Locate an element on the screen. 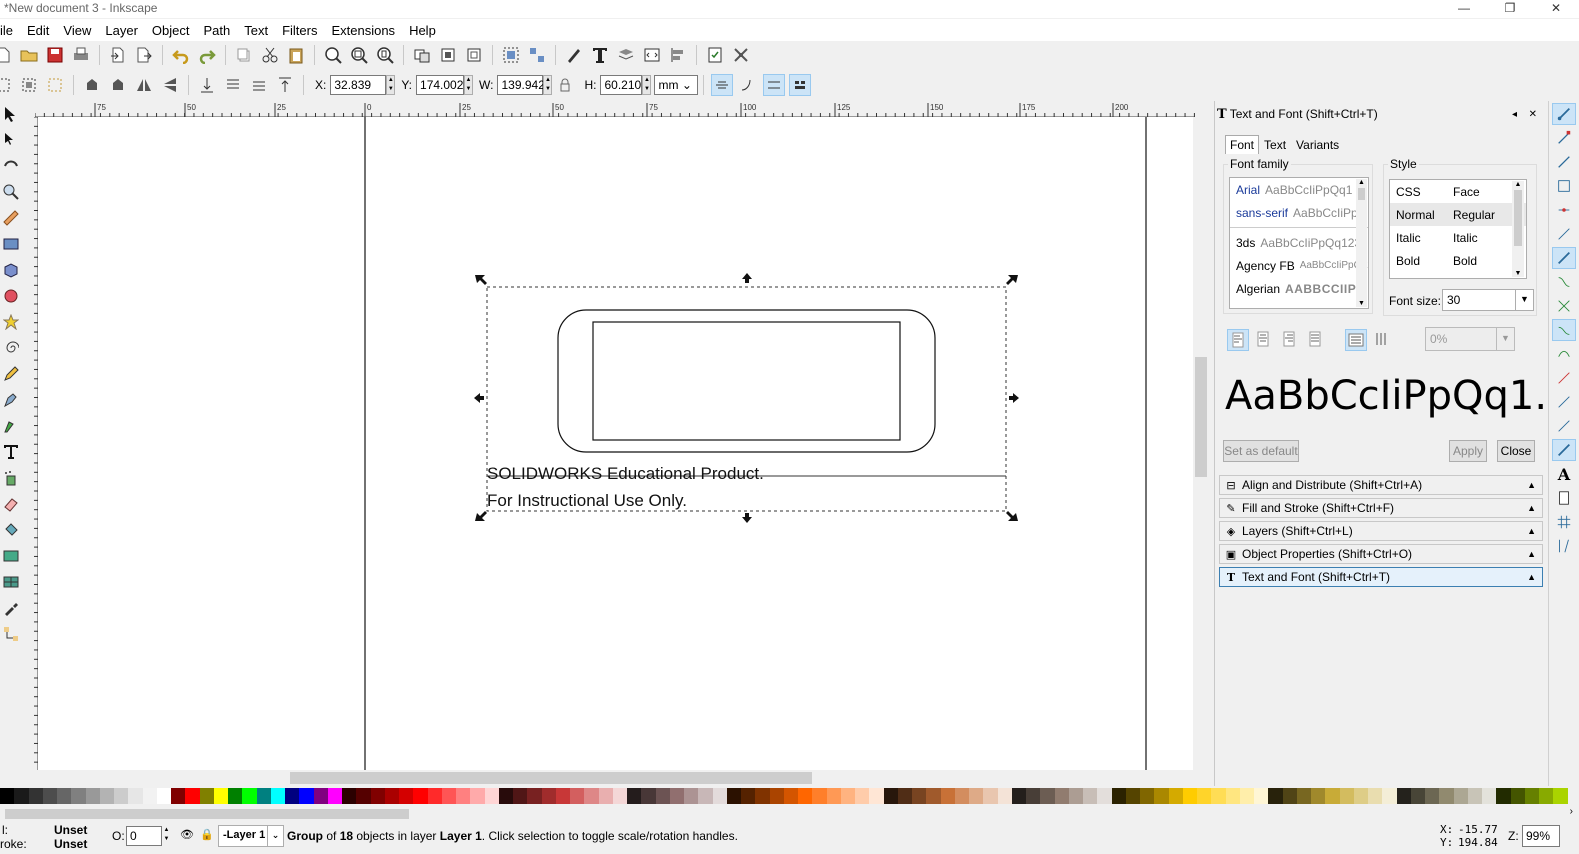 The image size is (1579, 854). snap-text-baseline-icon is located at coordinates (1564, 450).